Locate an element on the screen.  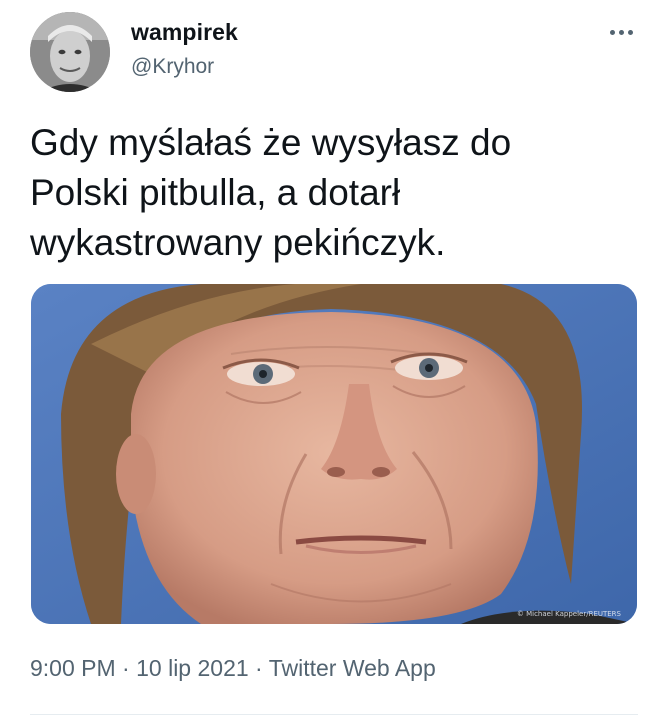
user-handle: @Kryhor is located at coordinates (172, 67).